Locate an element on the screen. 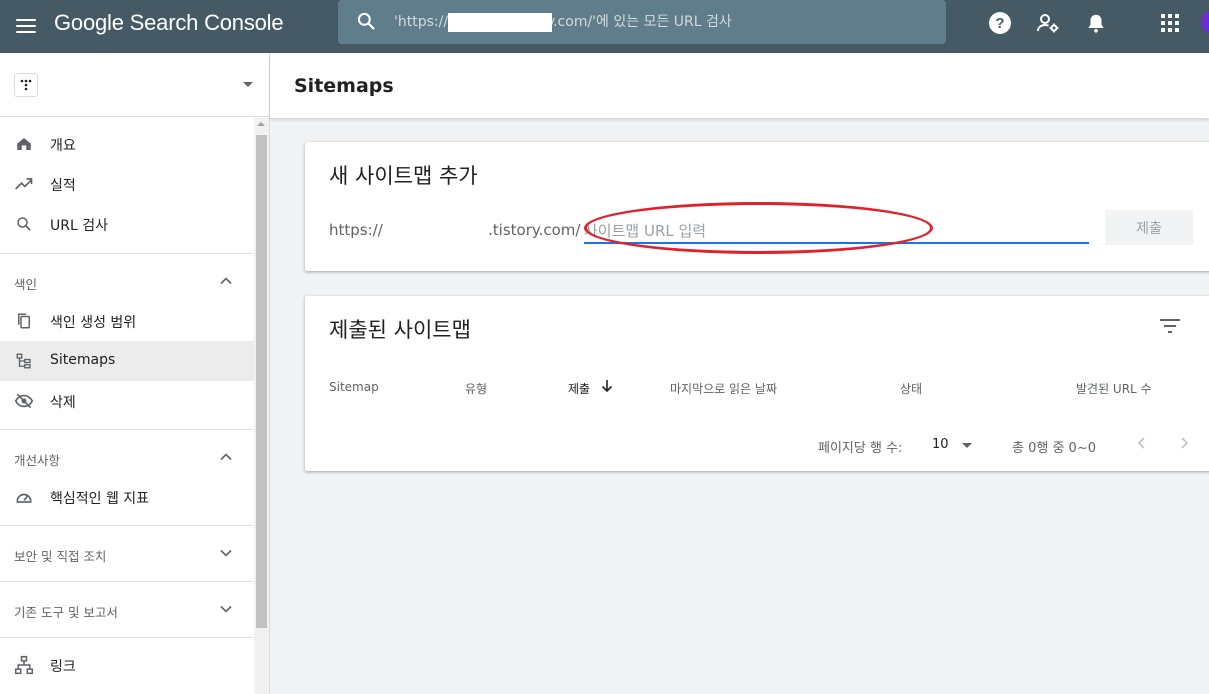  rows-per-page-value: 10 is located at coordinates (940, 444).